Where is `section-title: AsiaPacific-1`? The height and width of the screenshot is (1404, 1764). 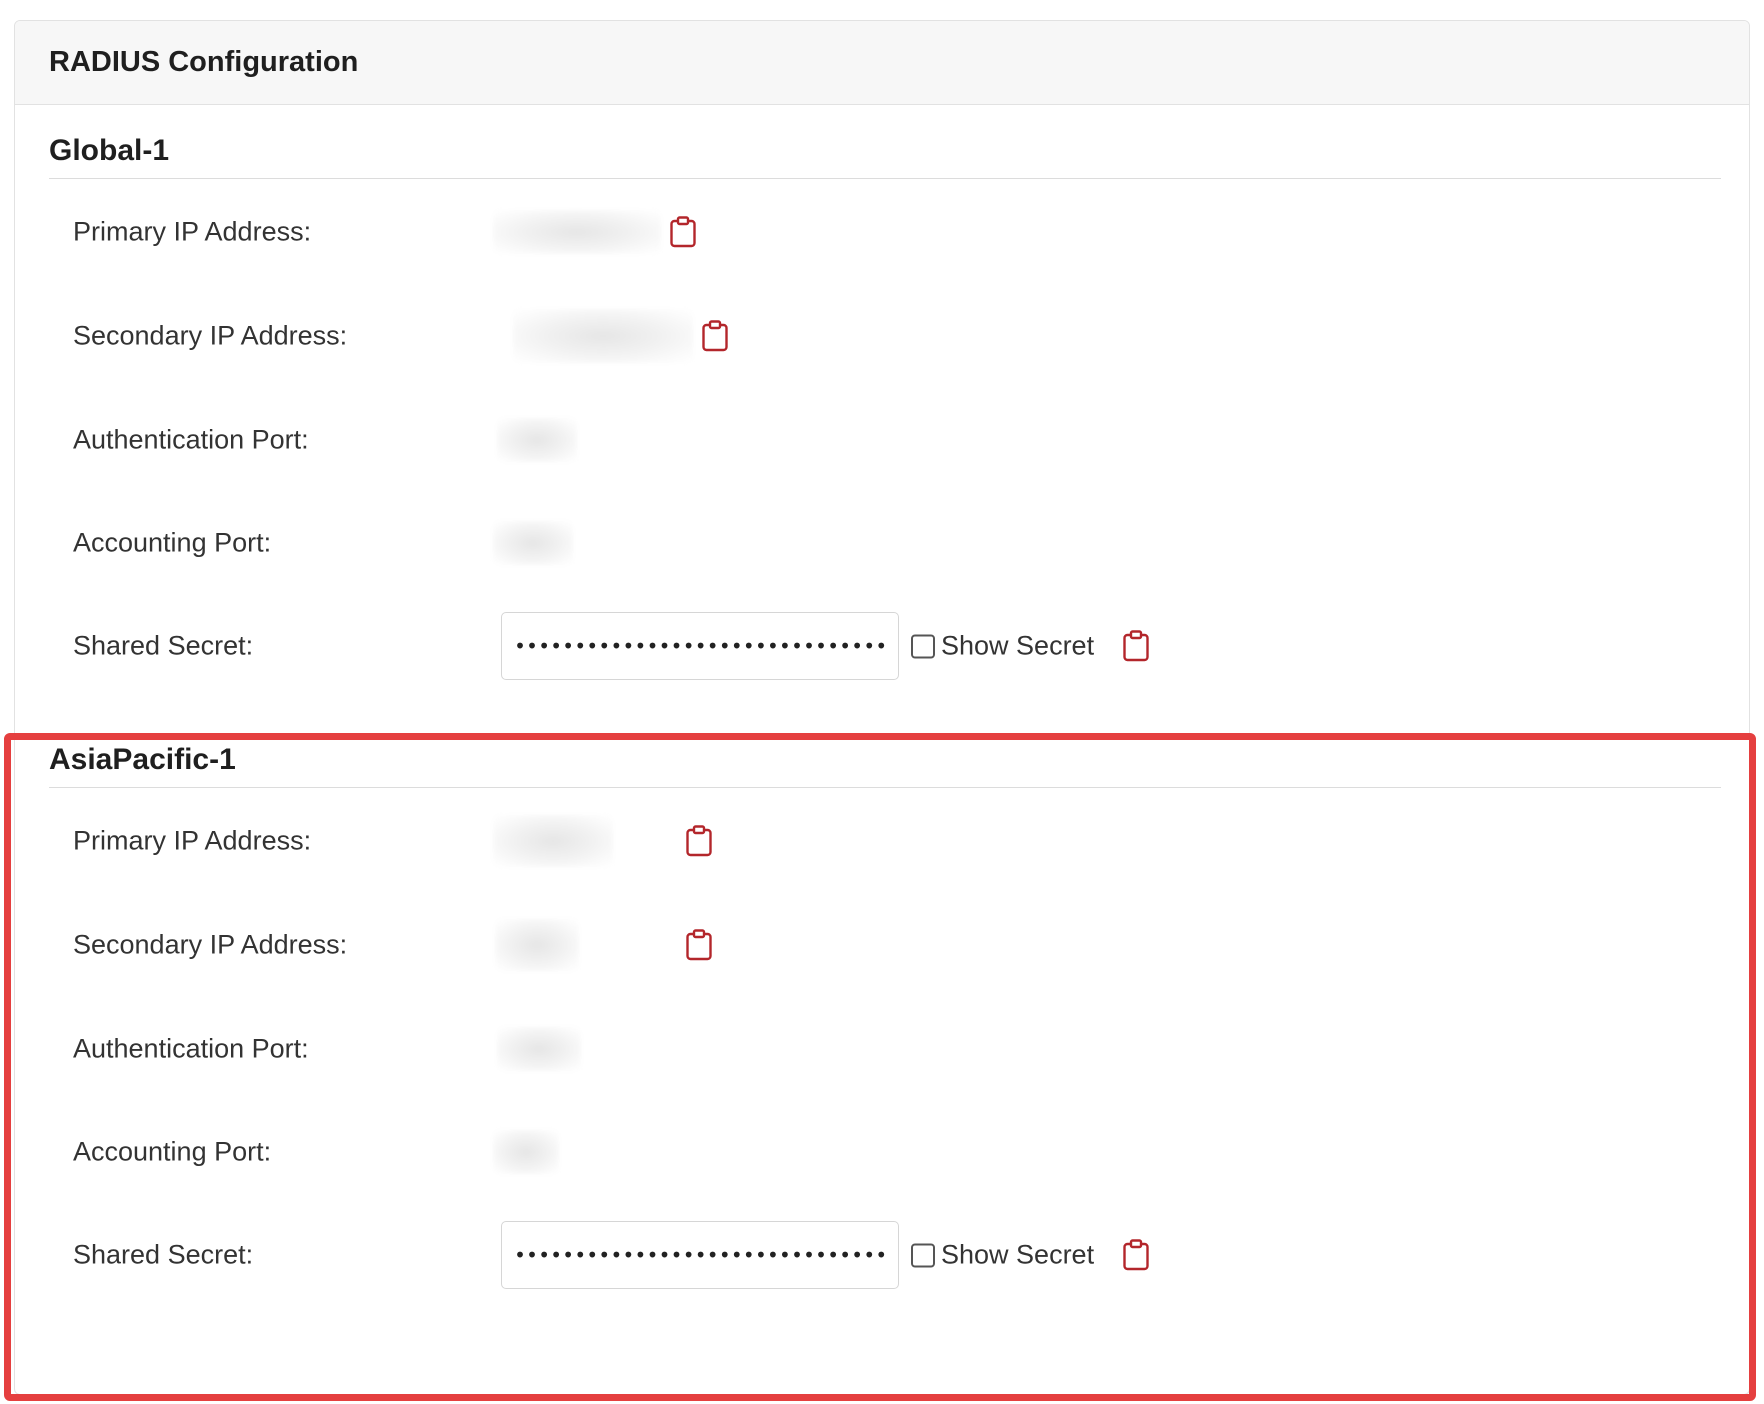 section-title: AsiaPacific-1 is located at coordinates (885, 765).